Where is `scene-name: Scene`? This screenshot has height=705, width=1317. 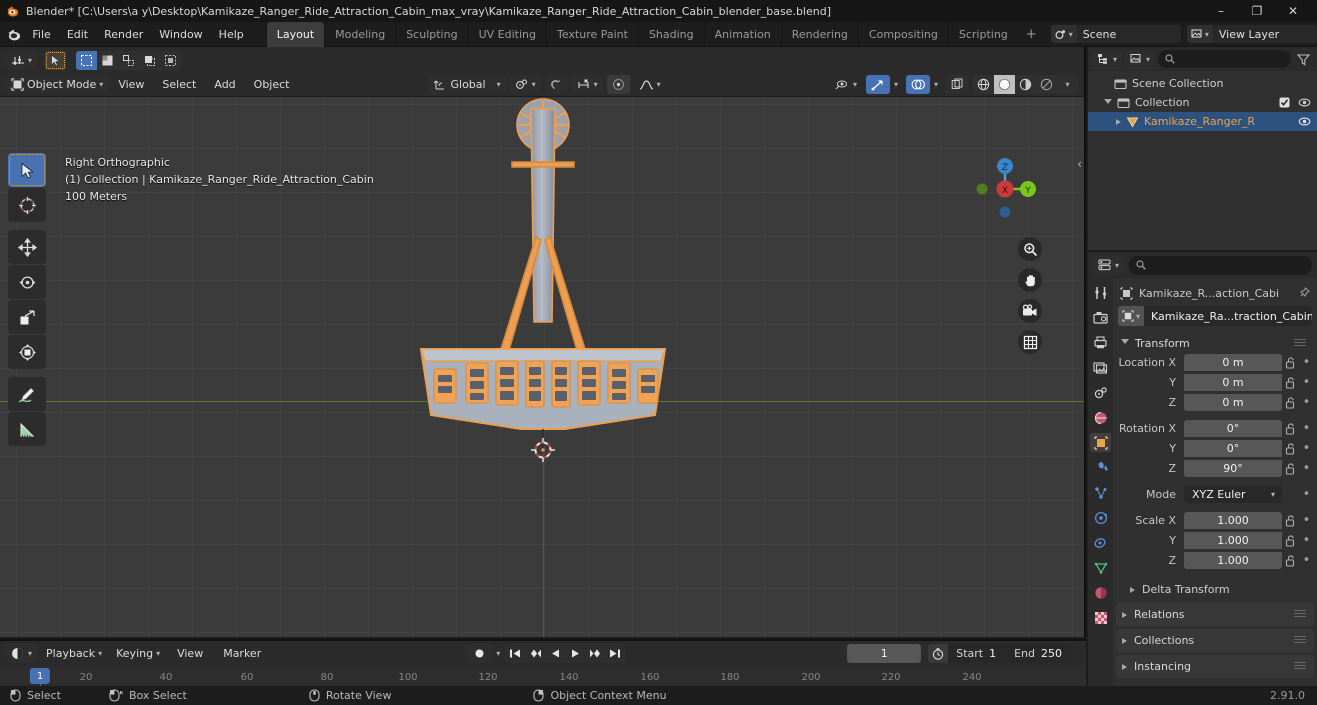
scene-name: Scene is located at coordinates (1129, 34).